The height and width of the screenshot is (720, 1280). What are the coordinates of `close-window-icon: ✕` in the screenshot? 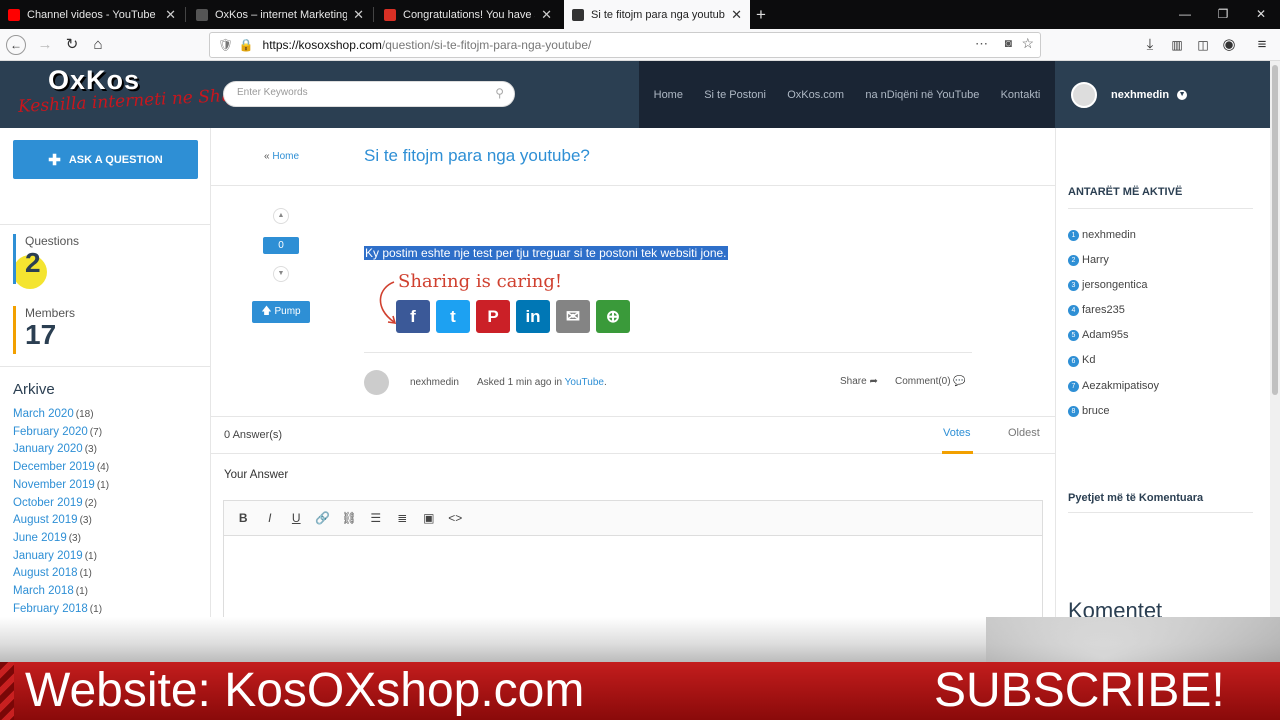 It's located at (1261, 14).